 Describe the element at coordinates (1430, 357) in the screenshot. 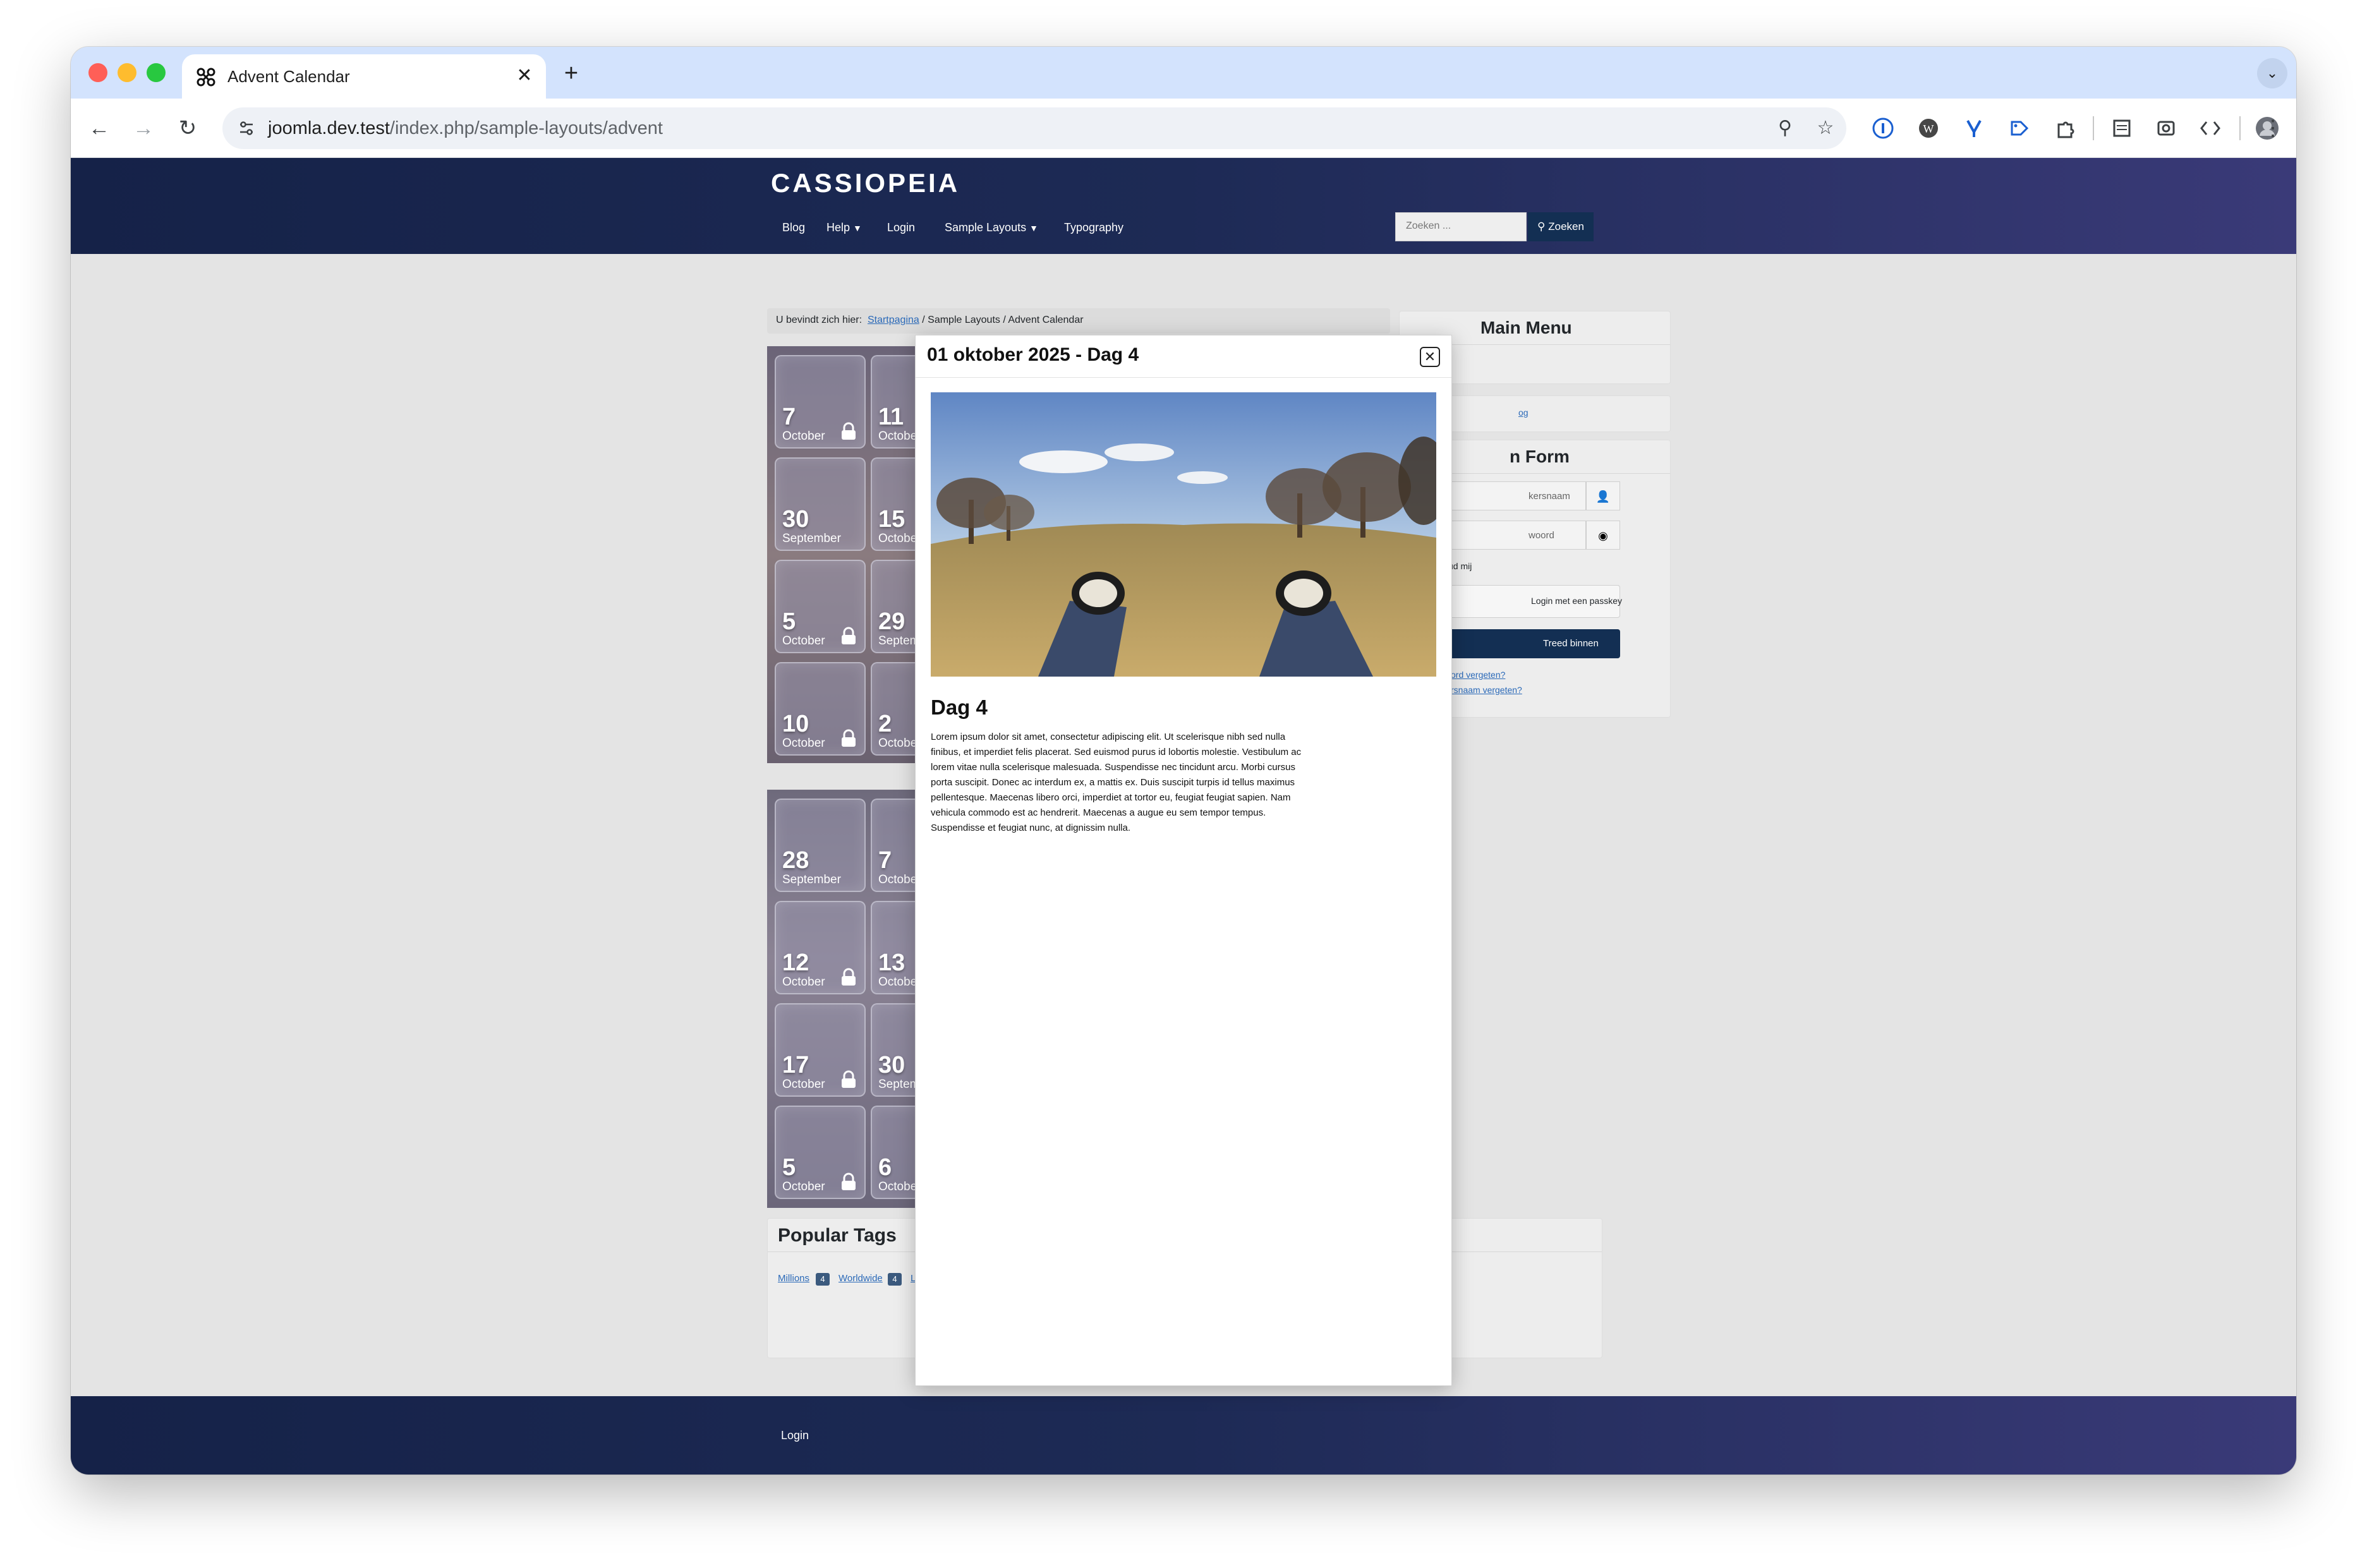

I see `modal-close-icon: ✕` at that location.